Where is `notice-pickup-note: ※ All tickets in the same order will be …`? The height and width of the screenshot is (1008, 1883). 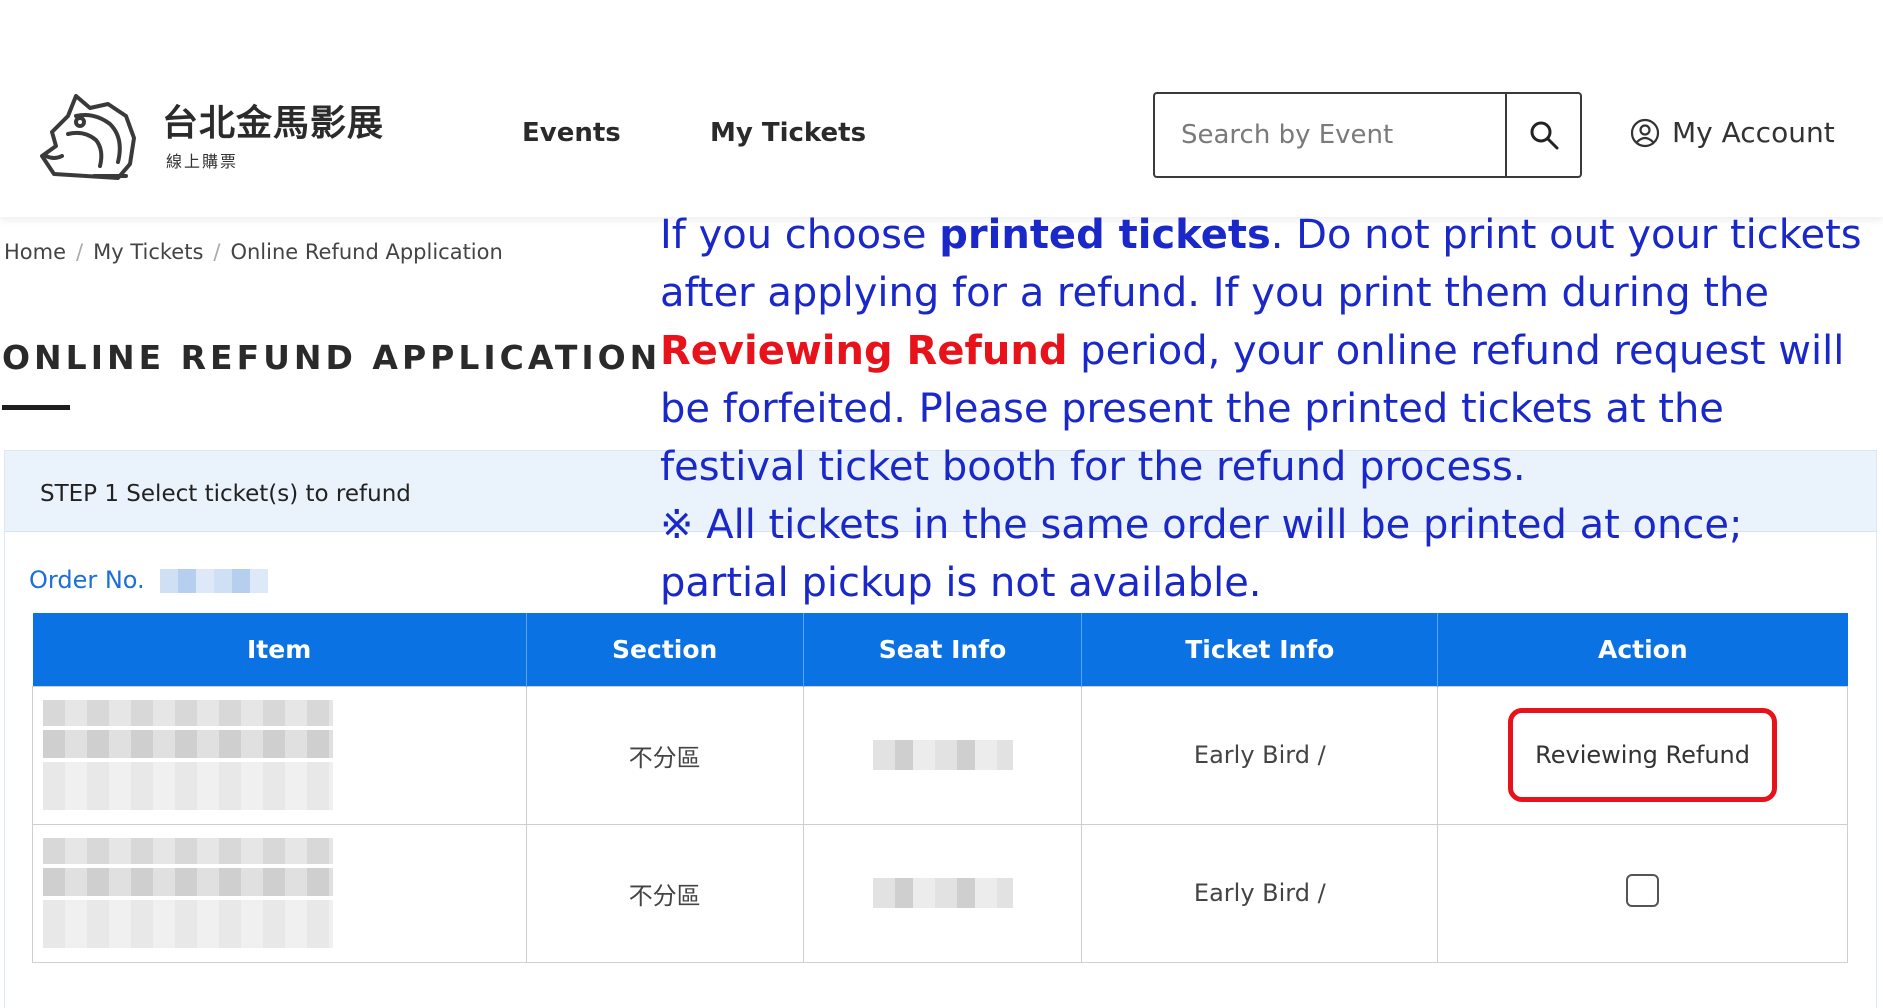 notice-pickup-note: ※ All tickets in the same order will be … is located at coordinates (1201, 554).